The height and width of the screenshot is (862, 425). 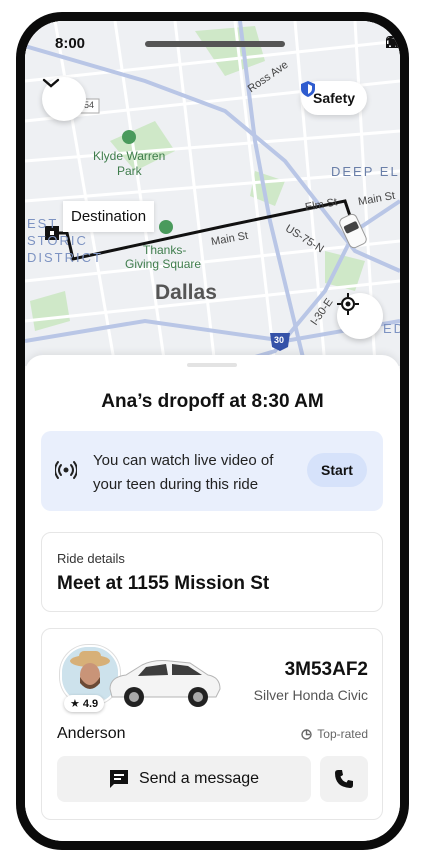 I want to click on recenter-button, so click(x=360, y=316).